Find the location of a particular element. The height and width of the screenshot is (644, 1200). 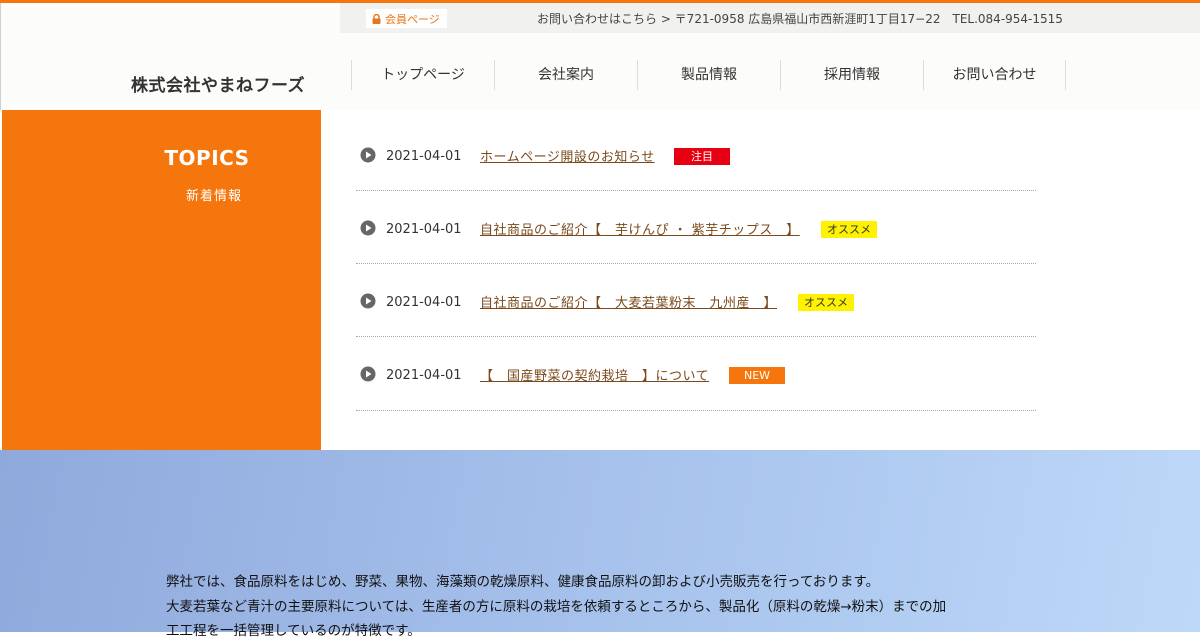

news-item: 2021-04-01 自社商品のご紹介【 大麦若葉粉末 九州産 】 オススメ is located at coordinates (696, 300).